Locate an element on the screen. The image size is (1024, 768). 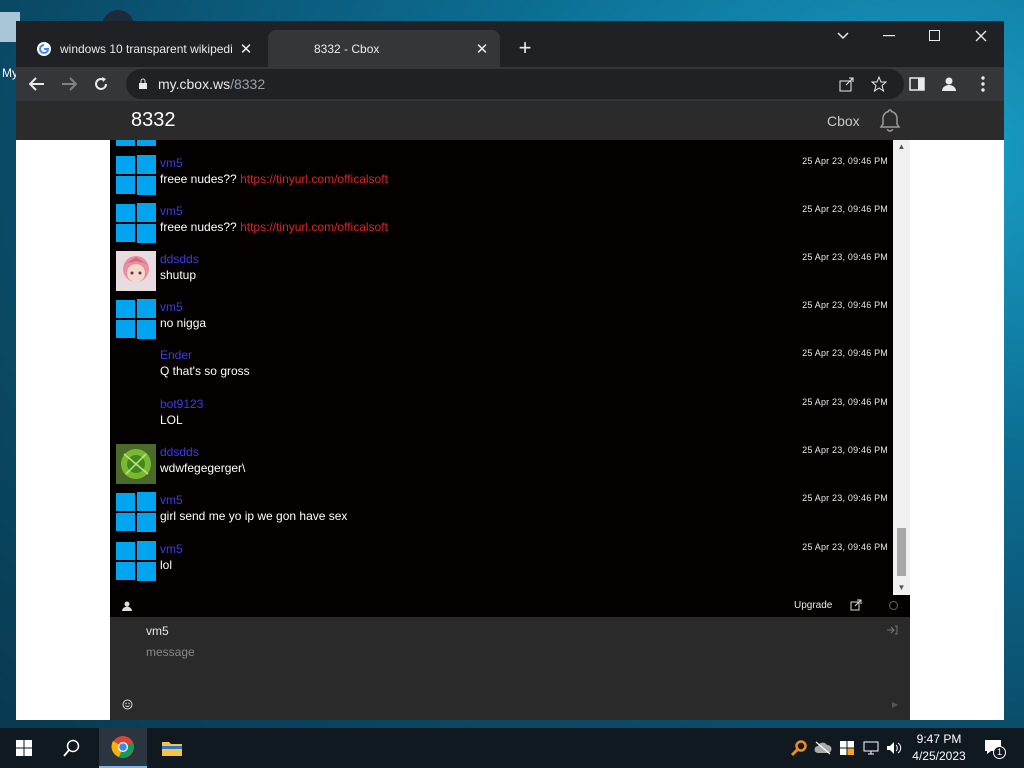
chat-message: ddsdds shutup 25 Apr 23, 09:46 PM is located at coordinates (502, 275).